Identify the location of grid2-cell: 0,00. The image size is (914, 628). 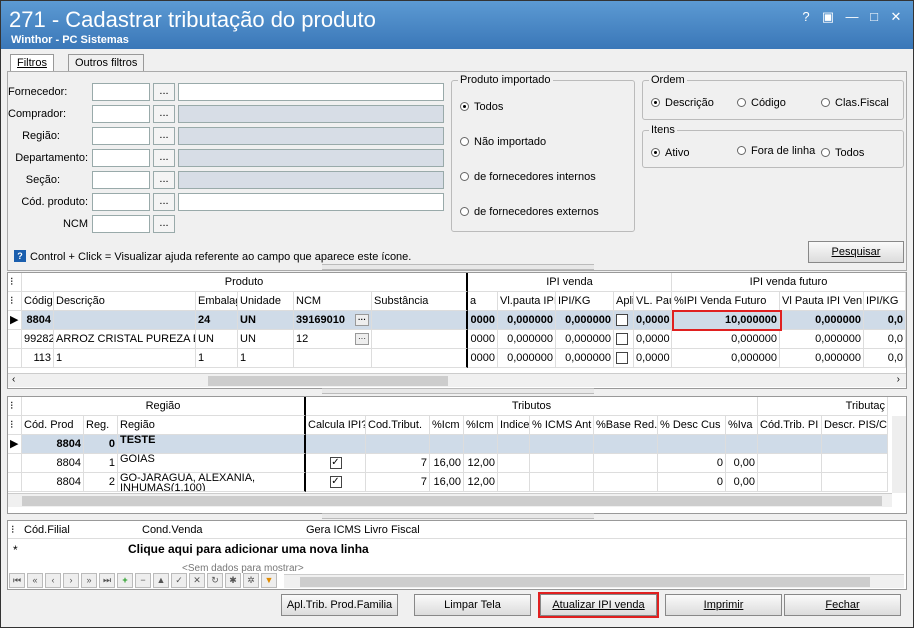
(742, 463).